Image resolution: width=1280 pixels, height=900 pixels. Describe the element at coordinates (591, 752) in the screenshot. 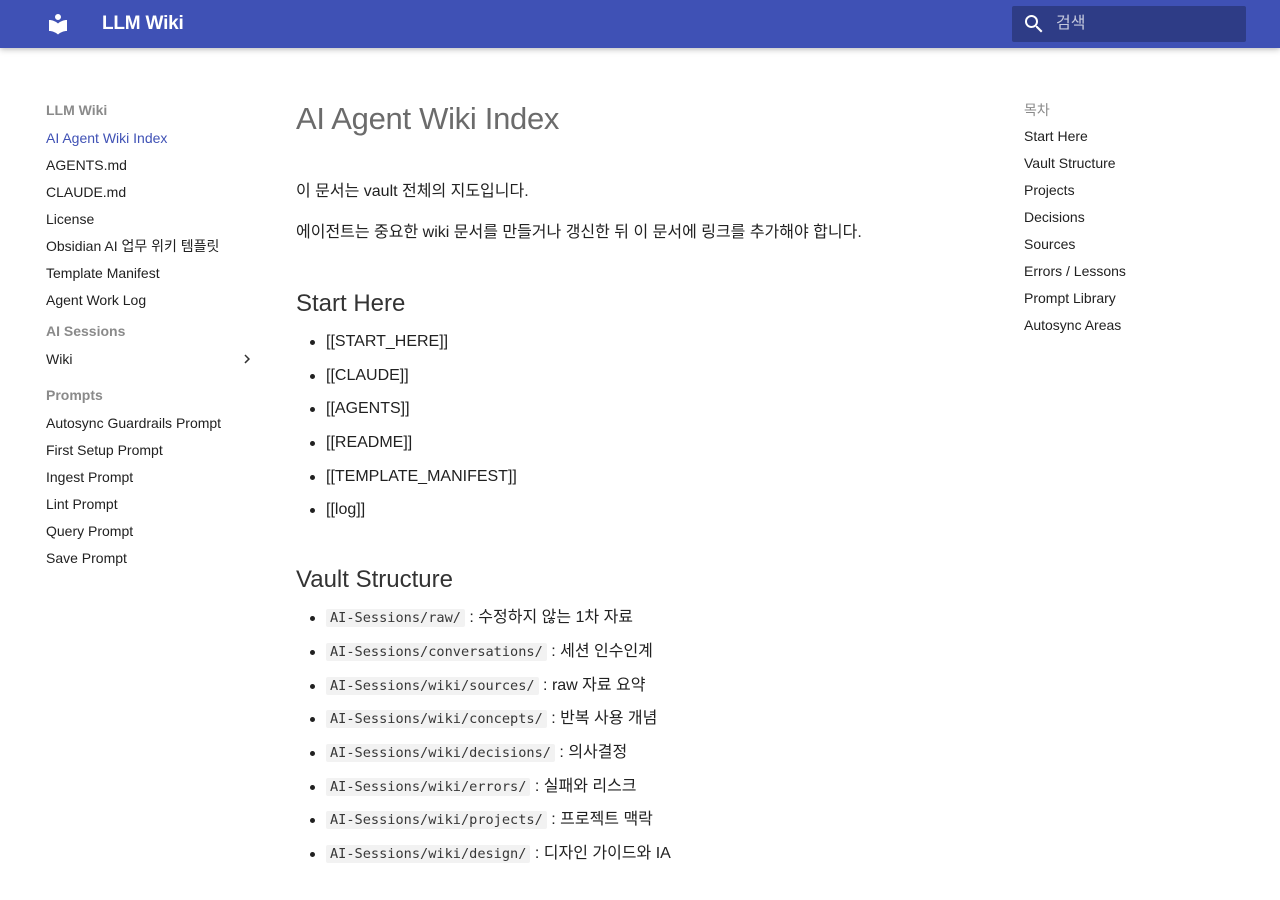

I see `path-description: : 의사결정` at that location.